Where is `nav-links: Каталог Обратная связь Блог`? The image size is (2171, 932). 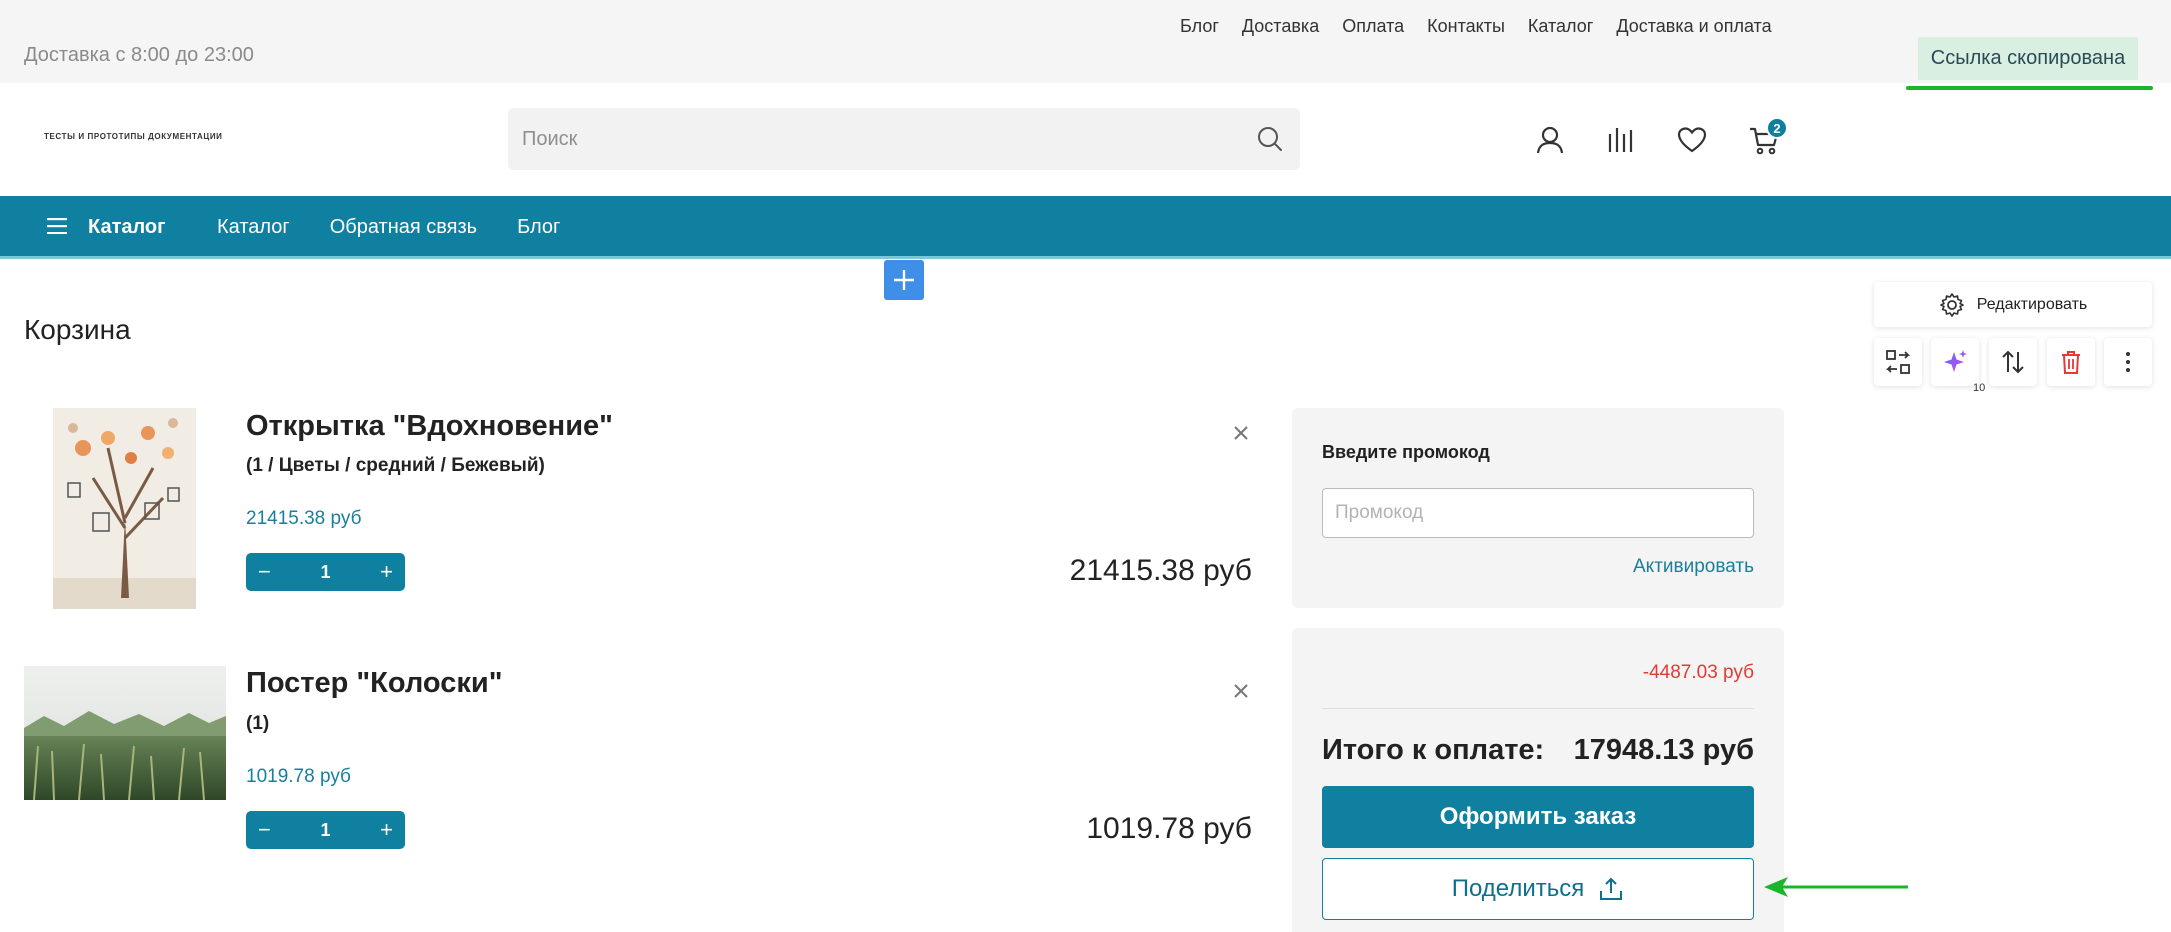 nav-links: Каталог Обратная связь Блог is located at coordinates (388, 227).